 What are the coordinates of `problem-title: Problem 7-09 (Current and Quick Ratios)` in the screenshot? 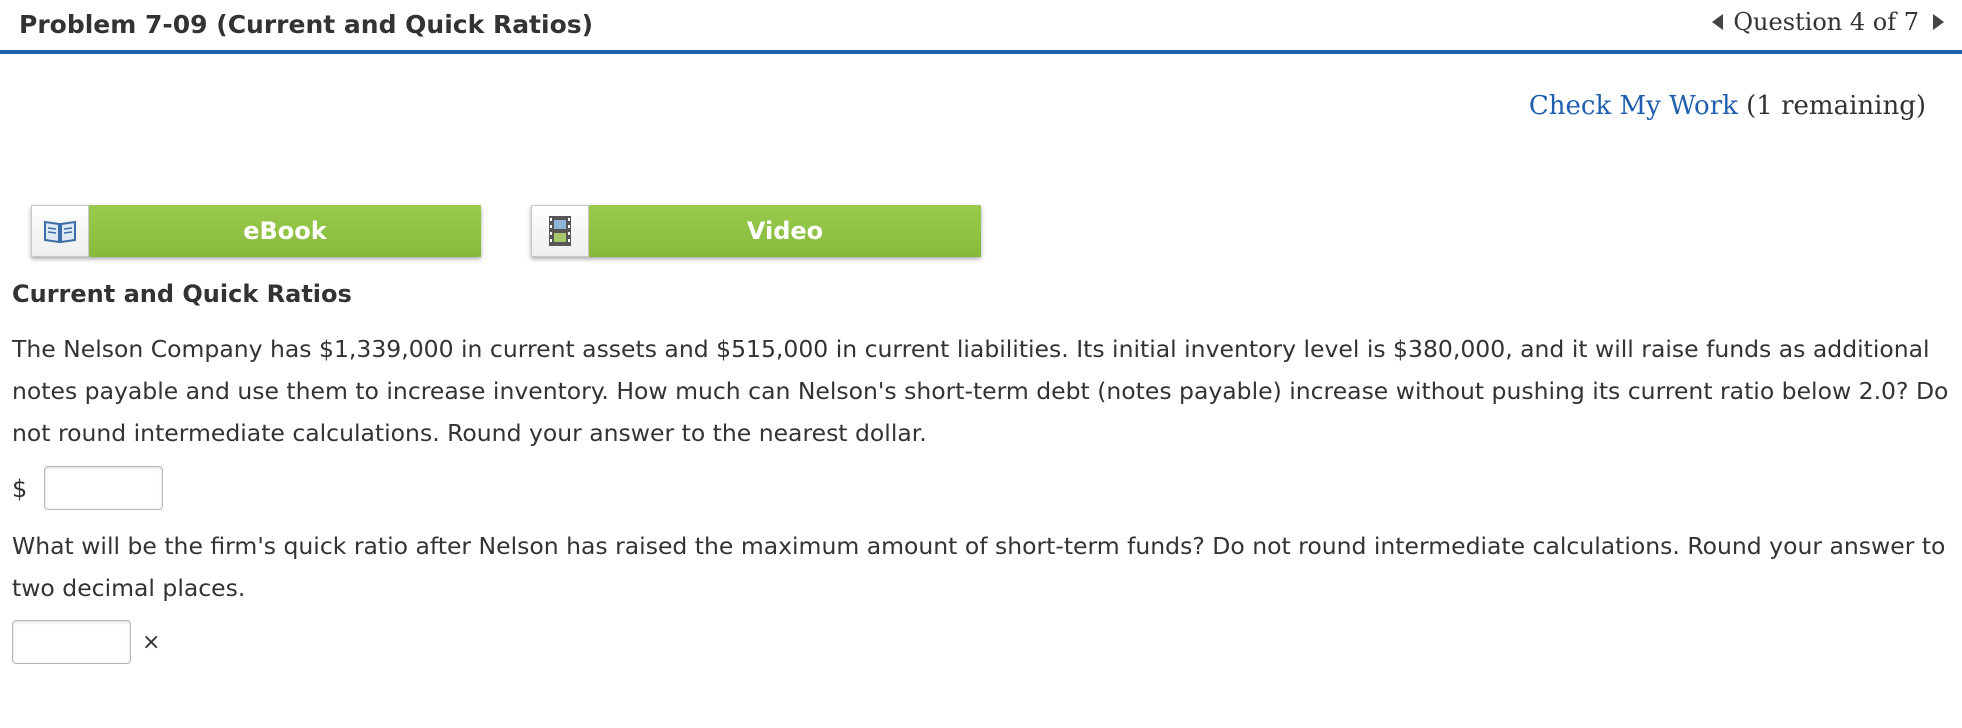 It's located at (306, 24).